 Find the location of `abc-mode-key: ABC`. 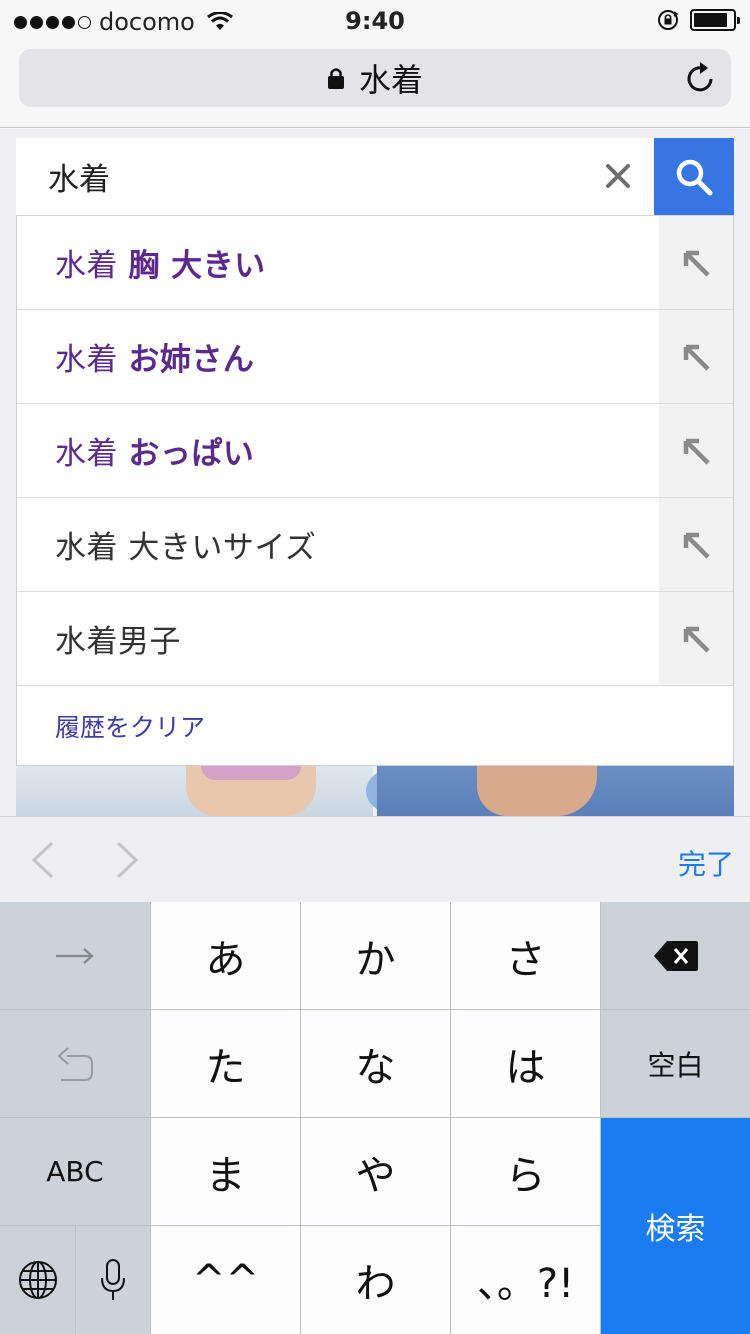

abc-mode-key: ABC is located at coordinates (75, 1171).